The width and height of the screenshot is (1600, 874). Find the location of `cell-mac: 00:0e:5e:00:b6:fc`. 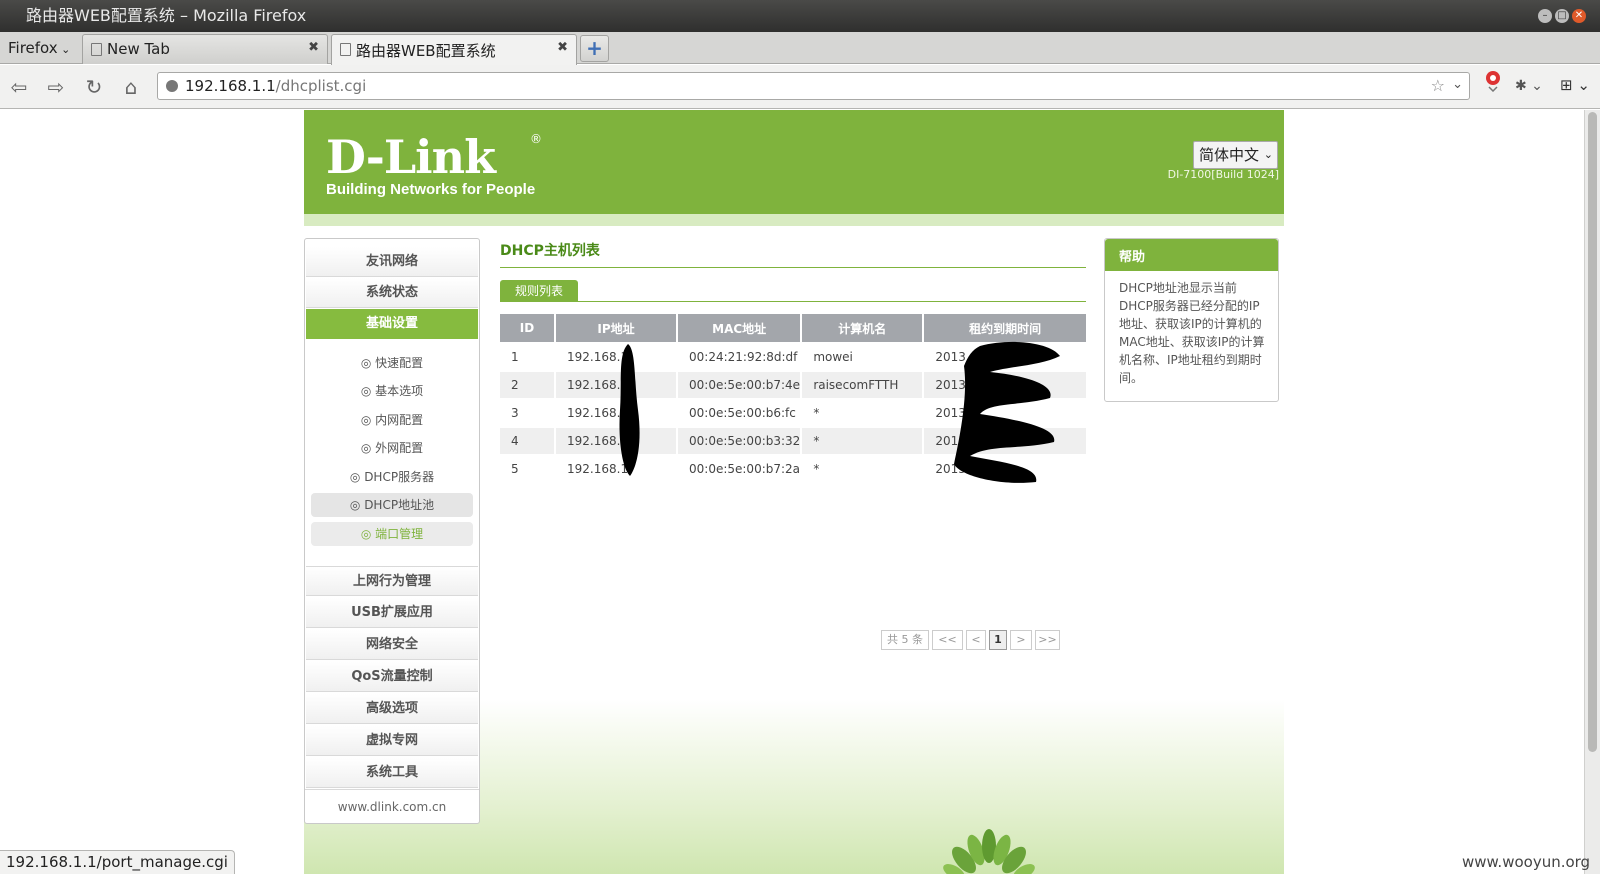

cell-mac: 00:0e:5e:00:b6:fc is located at coordinates (739, 413).